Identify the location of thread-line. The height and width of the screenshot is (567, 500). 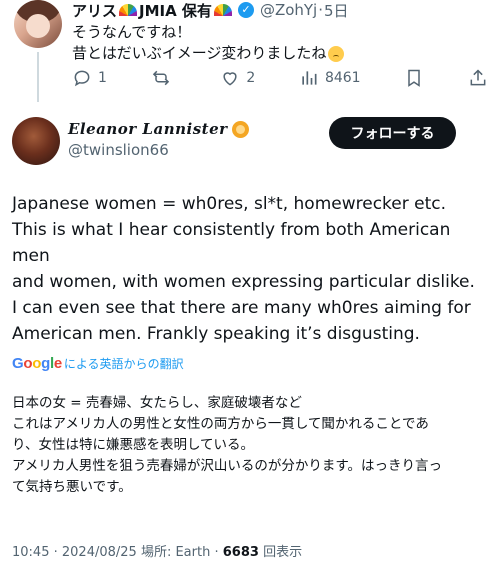
(38, 77).